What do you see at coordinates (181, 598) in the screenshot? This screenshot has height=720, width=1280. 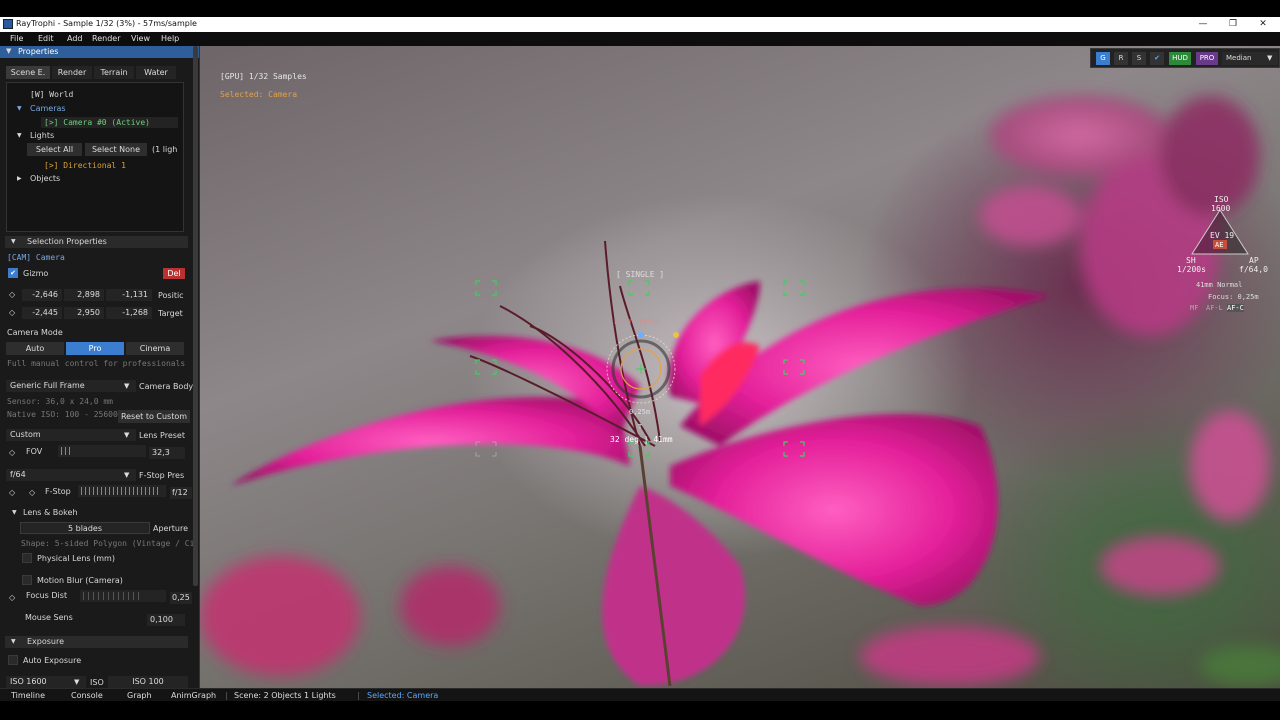 I see `focus-dist-value: 0,25` at bounding box center [181, 598].